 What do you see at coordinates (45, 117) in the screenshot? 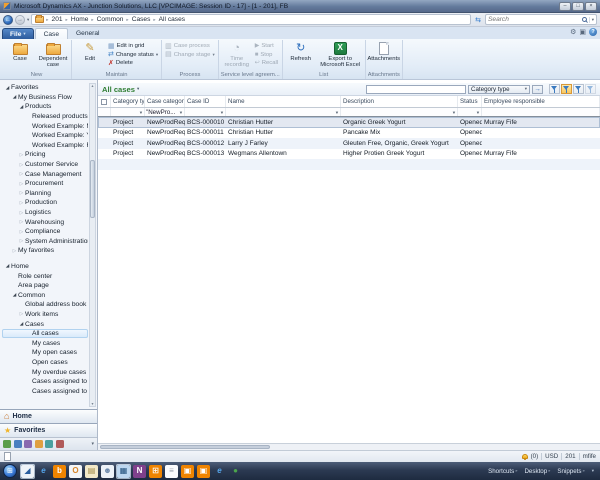
I see `sidebar-item-released-products: Released products` at bounding box center [45, 117].